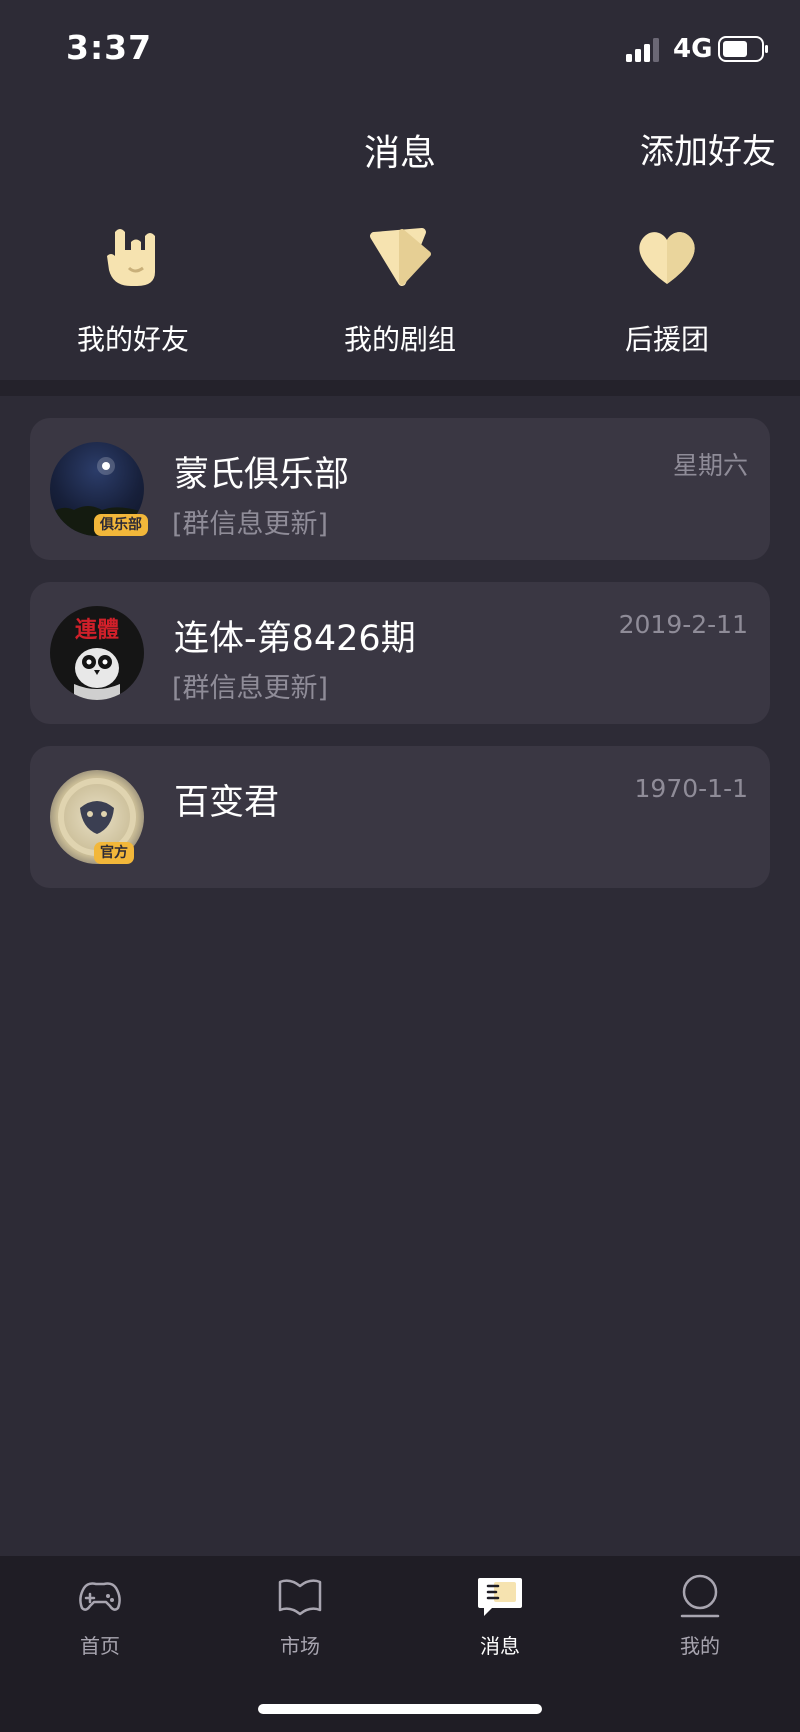 The width and height of the screenshot is (800, 1732). What do you see at coordinates (109, 47) in the screenshot?
I see `status-time: 3:37` at bounding box center [109, 47].